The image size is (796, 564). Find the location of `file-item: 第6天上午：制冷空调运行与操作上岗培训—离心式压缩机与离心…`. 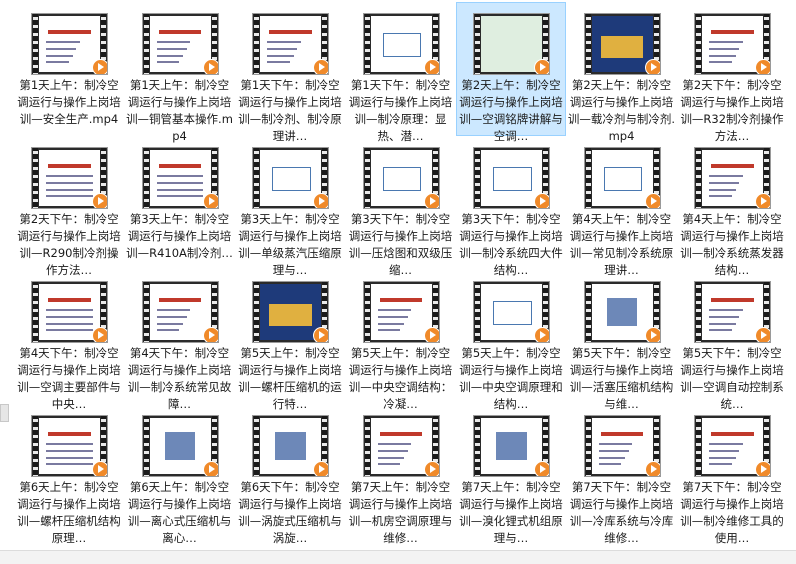

file-item: 第6天上午：制冷空调运行与操作上岗培训—离心式压缩机与离心… is located at coordinates (180, 474).